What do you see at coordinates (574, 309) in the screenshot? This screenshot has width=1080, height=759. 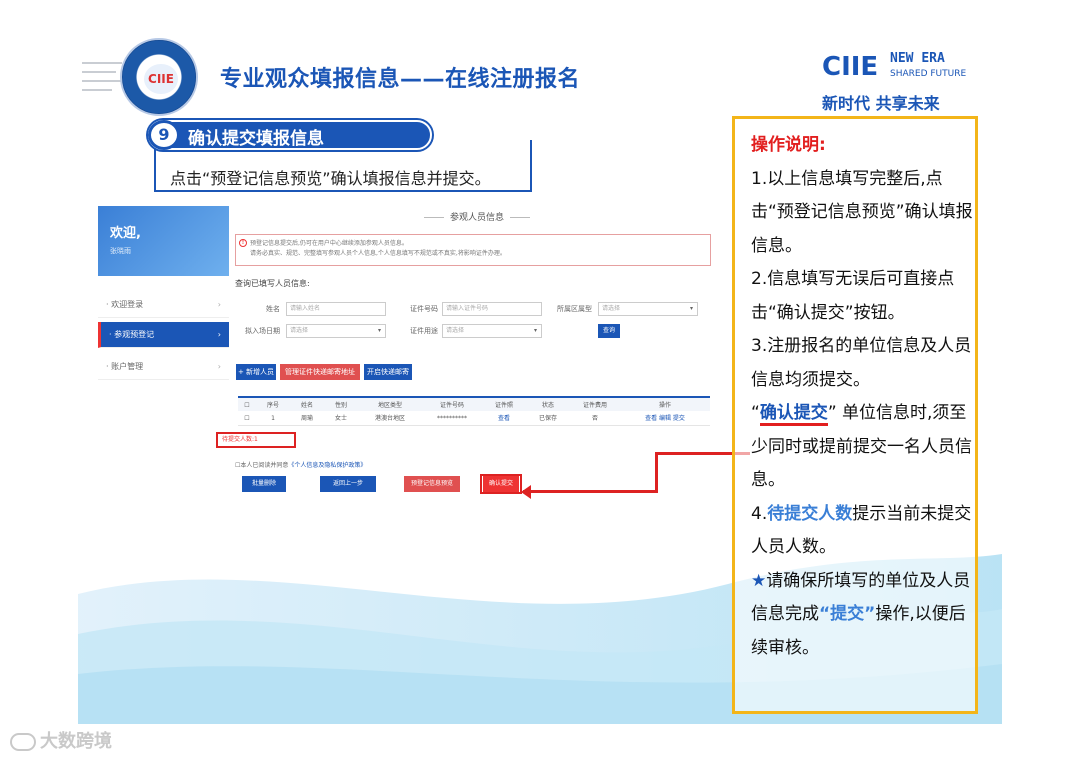 I see `region-label: 所属区属型` at bounding box center [574, 309].